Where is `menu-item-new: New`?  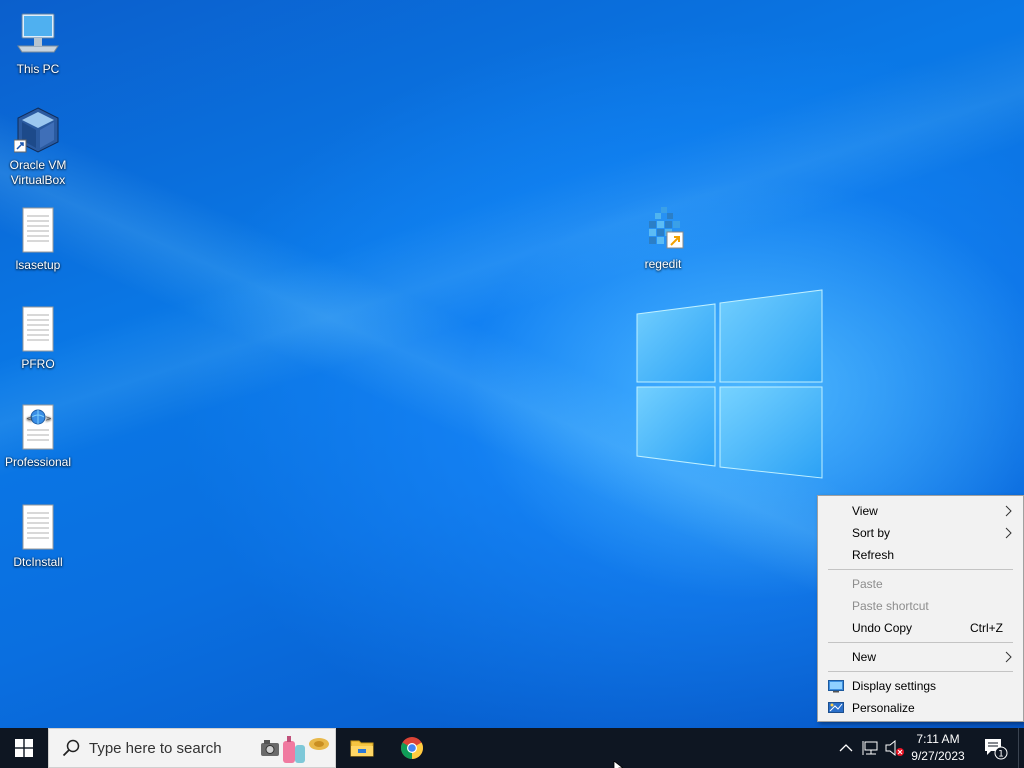 menu-item-new: New is located at coordinates (920, 657).